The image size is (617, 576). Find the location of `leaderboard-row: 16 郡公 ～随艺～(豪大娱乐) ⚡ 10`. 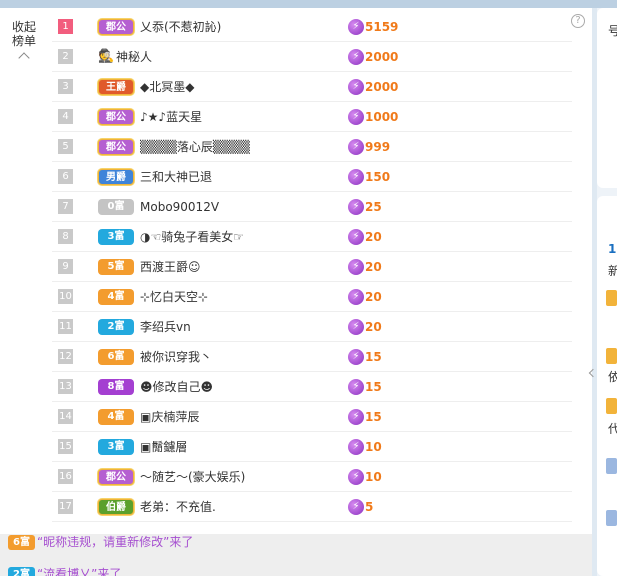

leaderboard-row: 16 郡公 ～随艺～(豪大娱乐) ⚡ 10 is located at coordinates (312, 477).